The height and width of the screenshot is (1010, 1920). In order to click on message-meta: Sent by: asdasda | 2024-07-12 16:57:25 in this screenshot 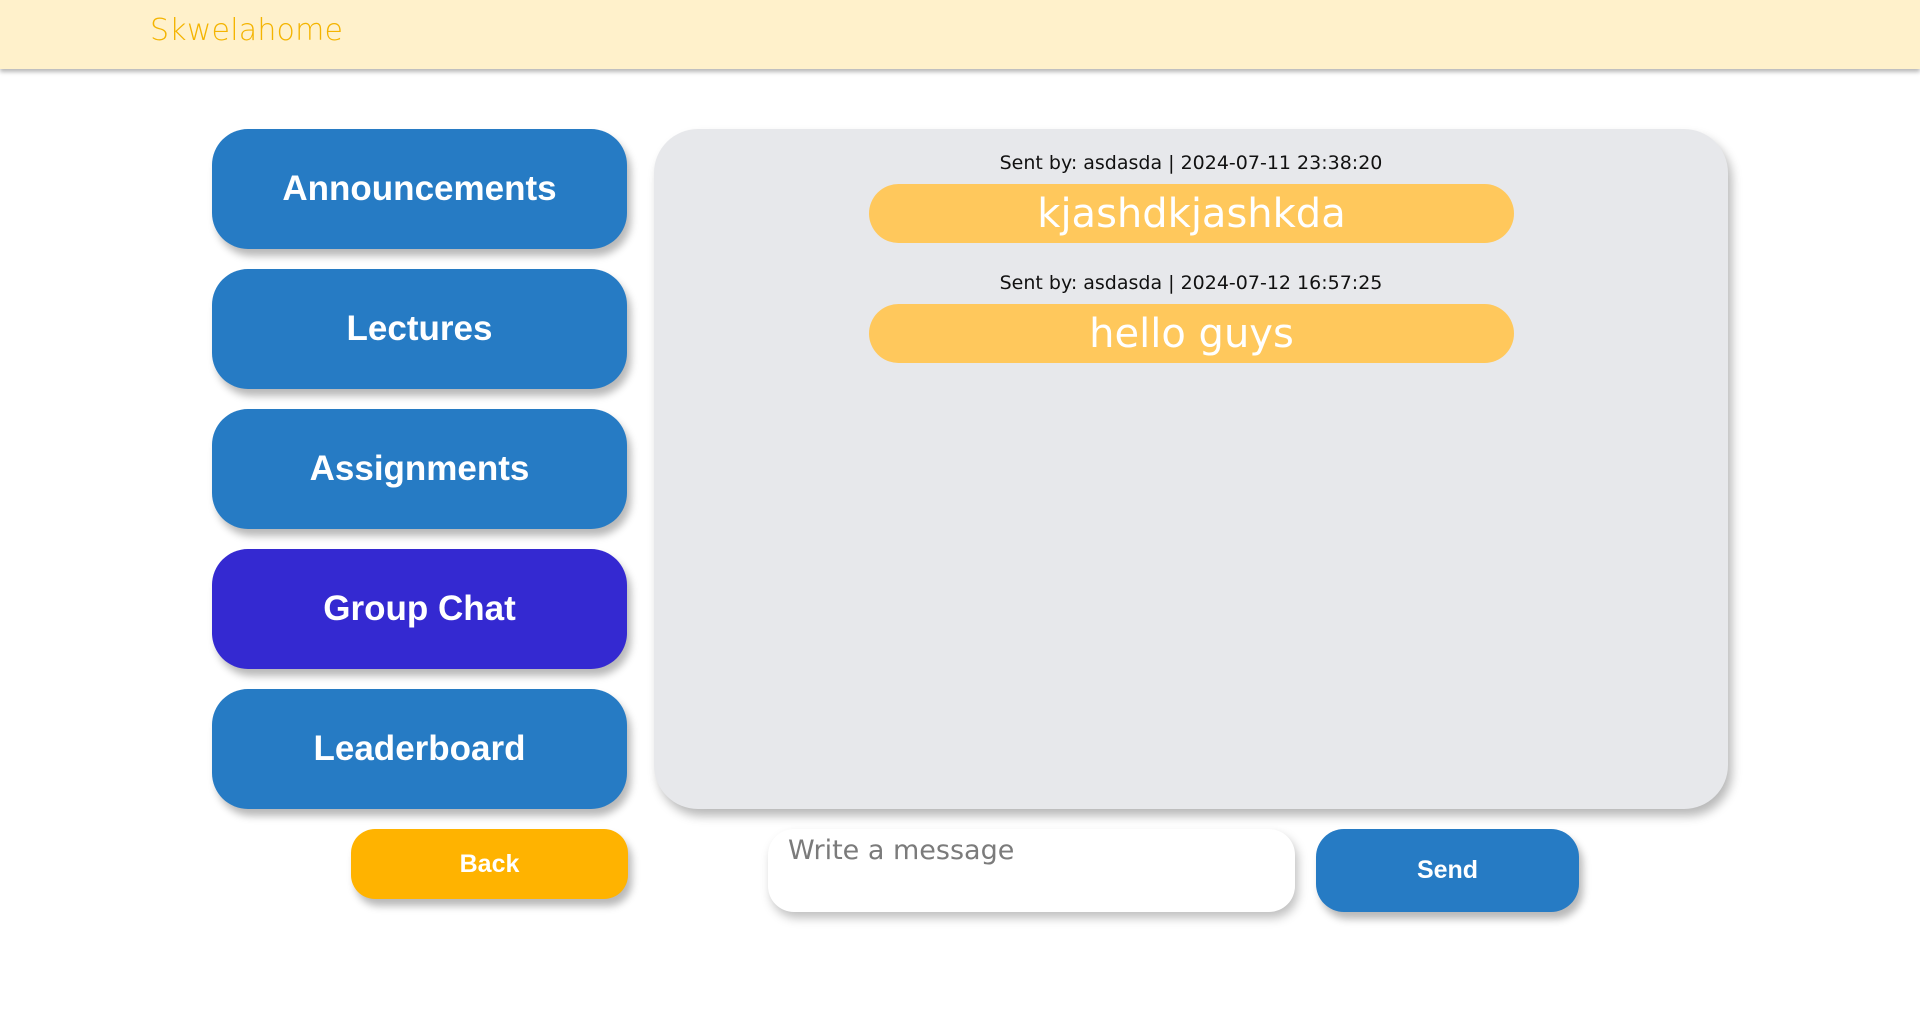, I will do `click(1191, 283)`.